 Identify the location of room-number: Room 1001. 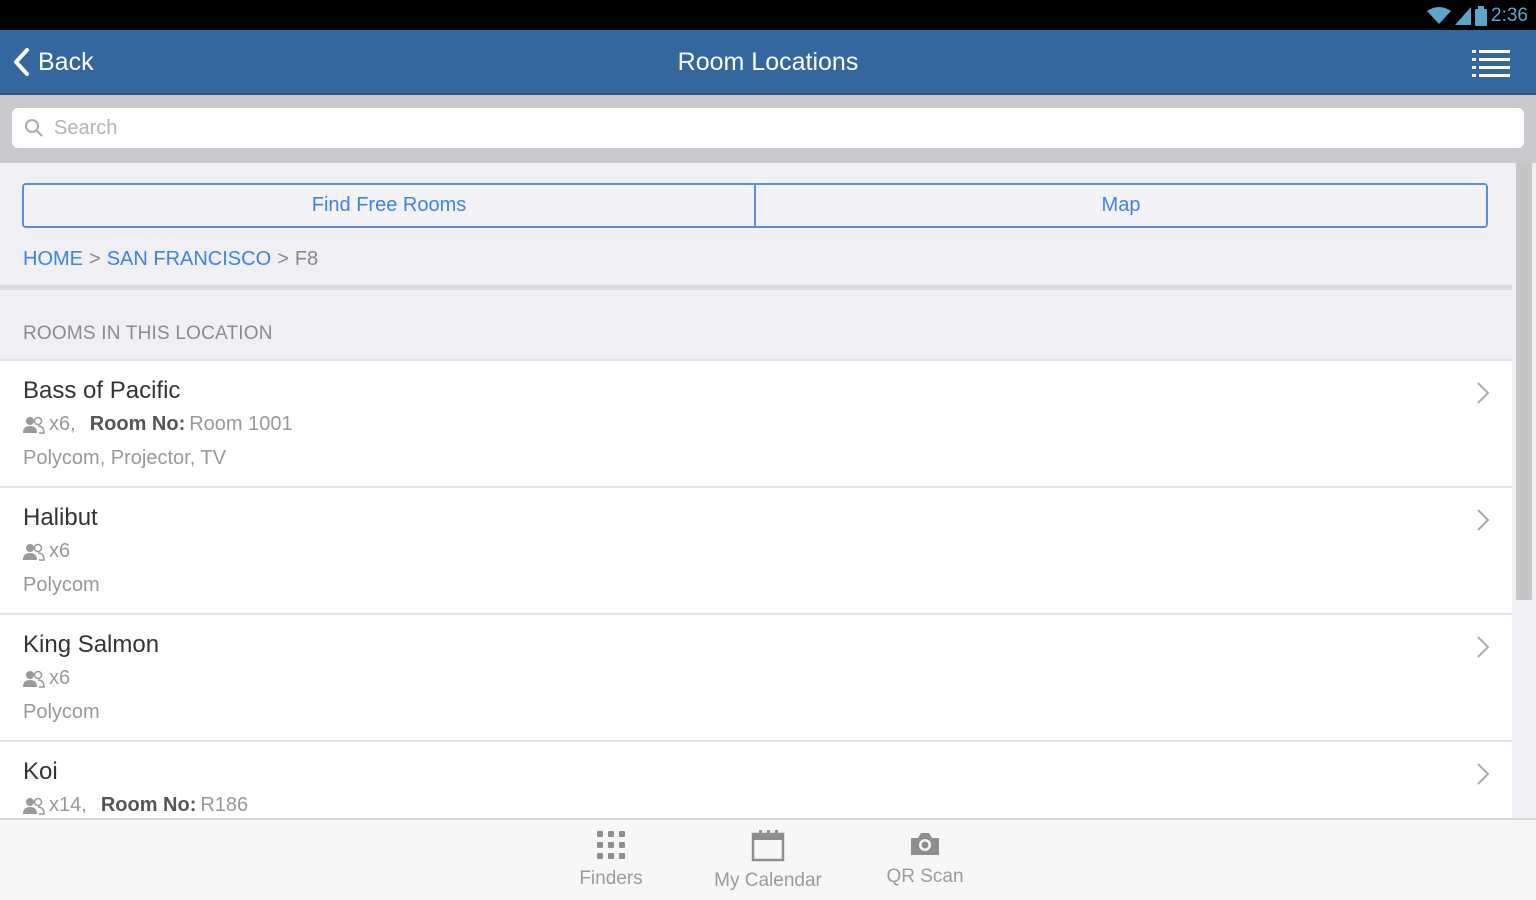
(241, 424).